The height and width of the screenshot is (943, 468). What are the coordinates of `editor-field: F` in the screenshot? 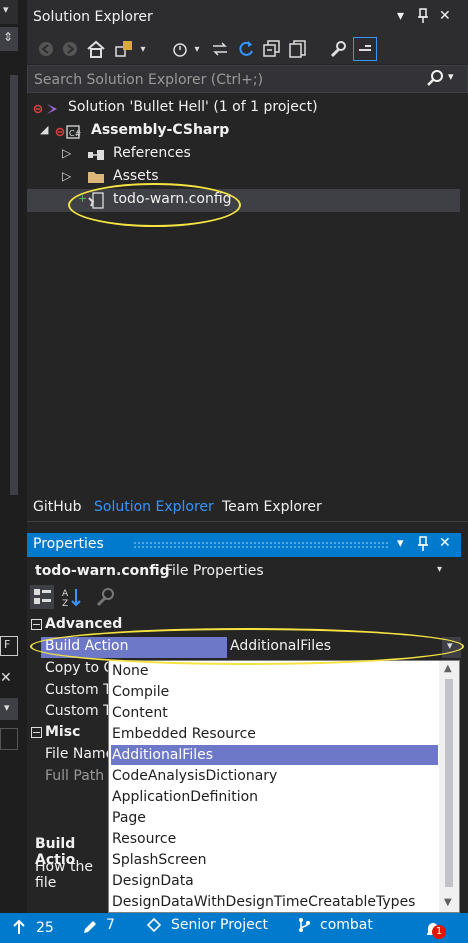 It's located at (9, 646).